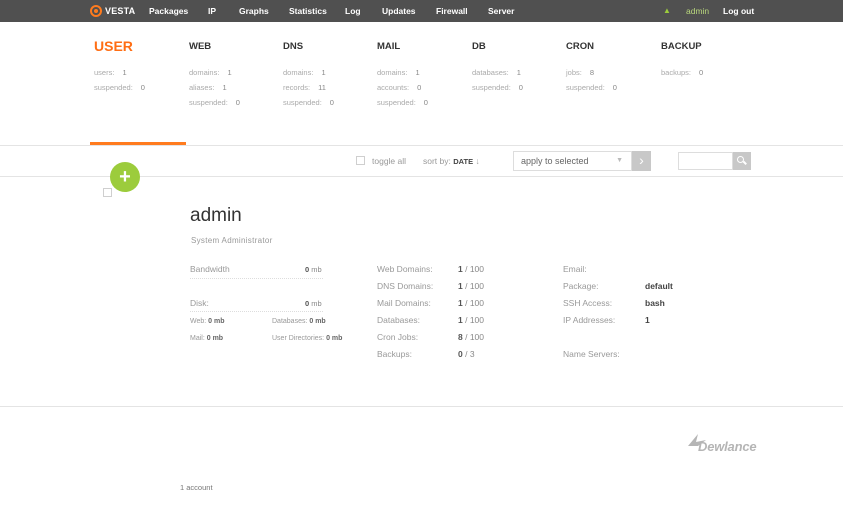 The image size is (843, 511). What do you see at coordinates (196, 487) in the screenshot?
I see `account-count: 1 account` at bounding box center [196, 487].